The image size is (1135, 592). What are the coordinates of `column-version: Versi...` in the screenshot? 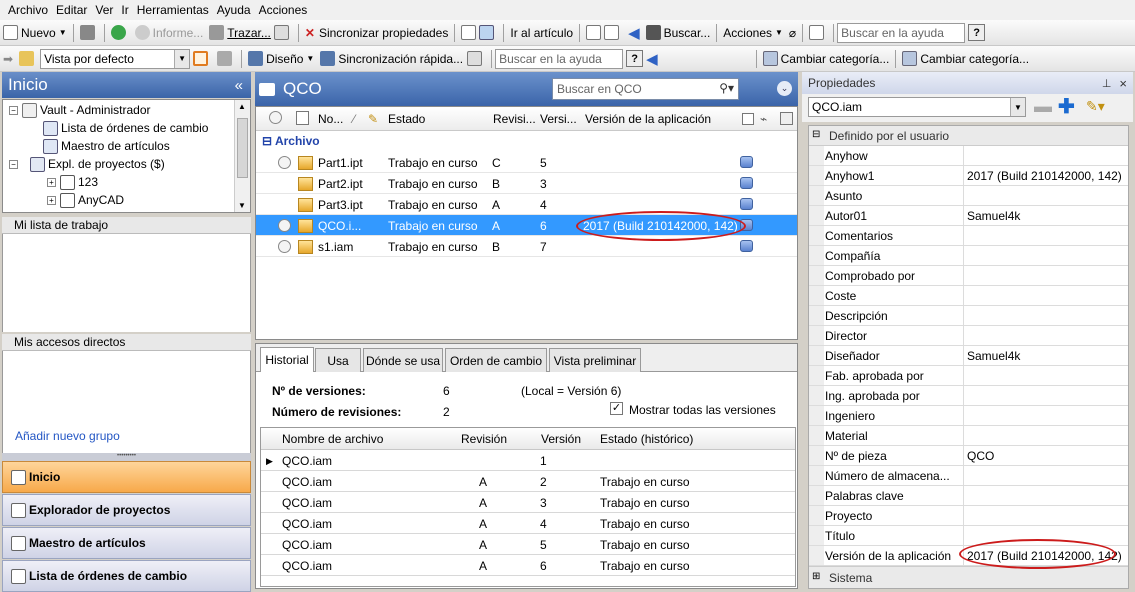 It's located at (558, 119).